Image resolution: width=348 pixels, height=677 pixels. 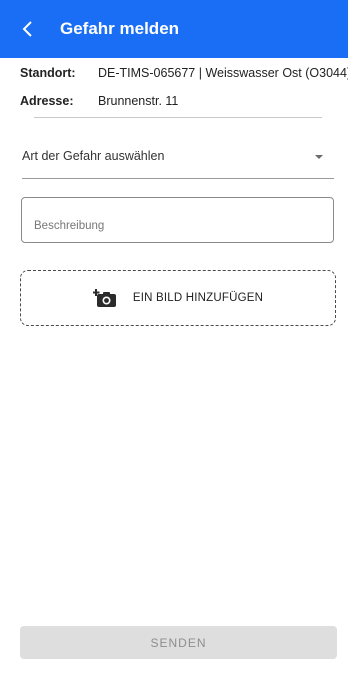 I want to click on adresse-value: Brunnenstr. 11, so click(x=138, y=101).